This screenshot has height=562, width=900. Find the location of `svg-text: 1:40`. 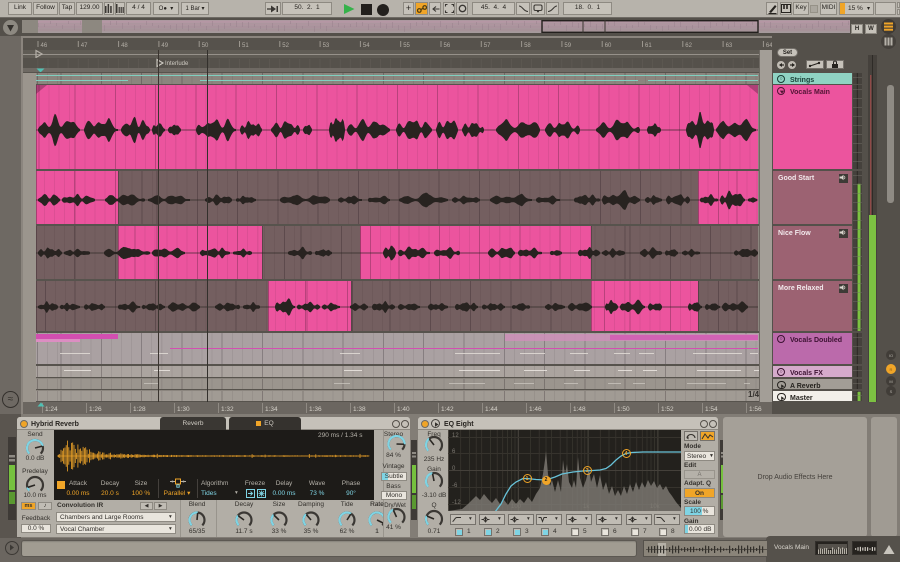

svg-text: 1:40 is located at coordinates (403, 409).